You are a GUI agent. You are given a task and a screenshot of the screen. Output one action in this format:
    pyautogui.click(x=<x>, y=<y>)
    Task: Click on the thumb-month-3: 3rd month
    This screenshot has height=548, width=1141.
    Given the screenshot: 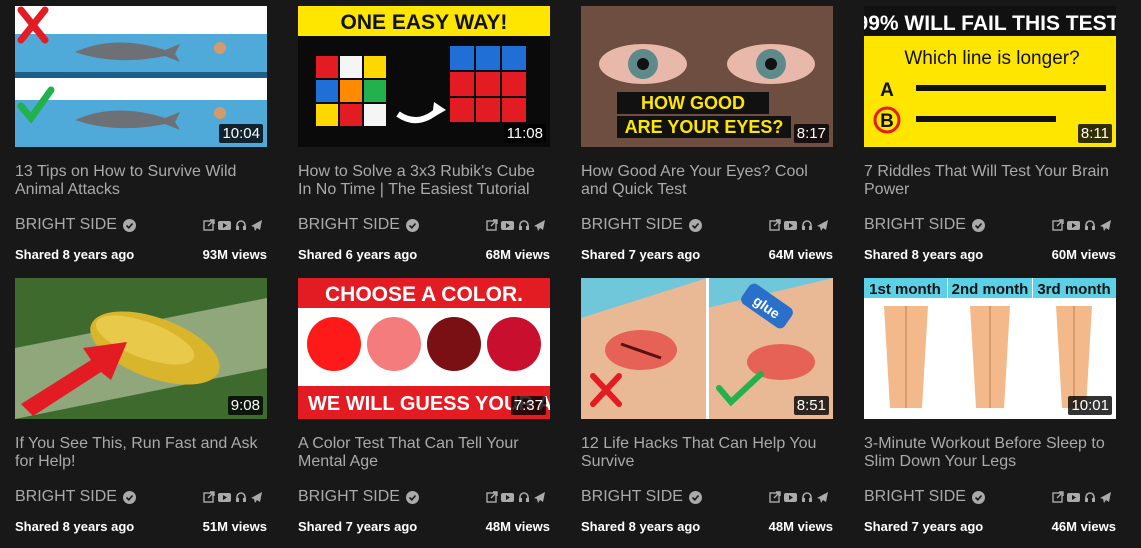 What is the action you would take?
    pyautogui.click(x=1073, y=289)
    